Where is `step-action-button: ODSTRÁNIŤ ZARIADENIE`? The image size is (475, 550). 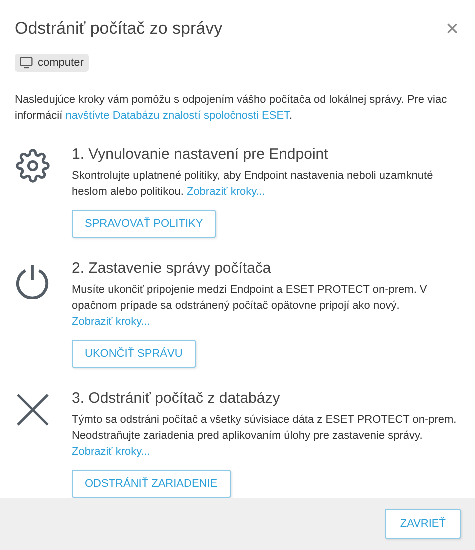
step-action-button: ODSTRÁNIŤ ZARIADENIE is located at coordinates (151, 484).